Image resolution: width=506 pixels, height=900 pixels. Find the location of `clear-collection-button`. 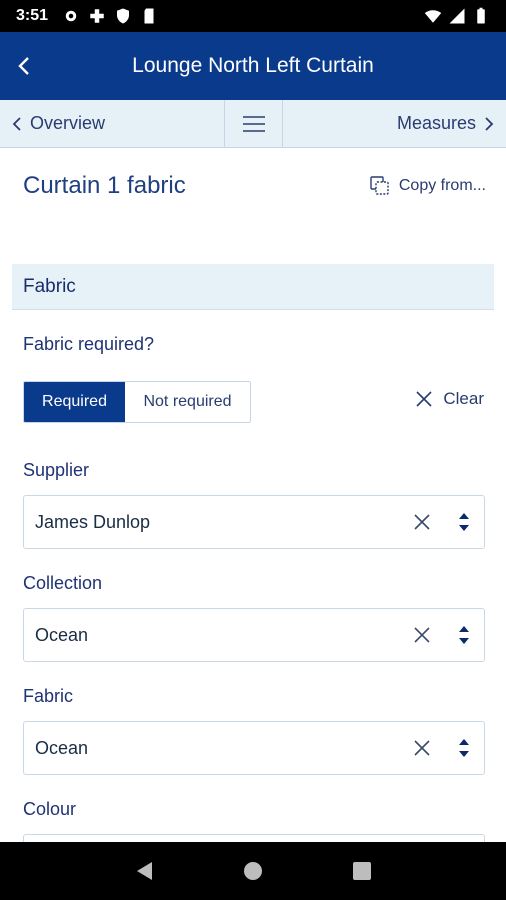

clear-collection-button is located at coordinates (422, 635).